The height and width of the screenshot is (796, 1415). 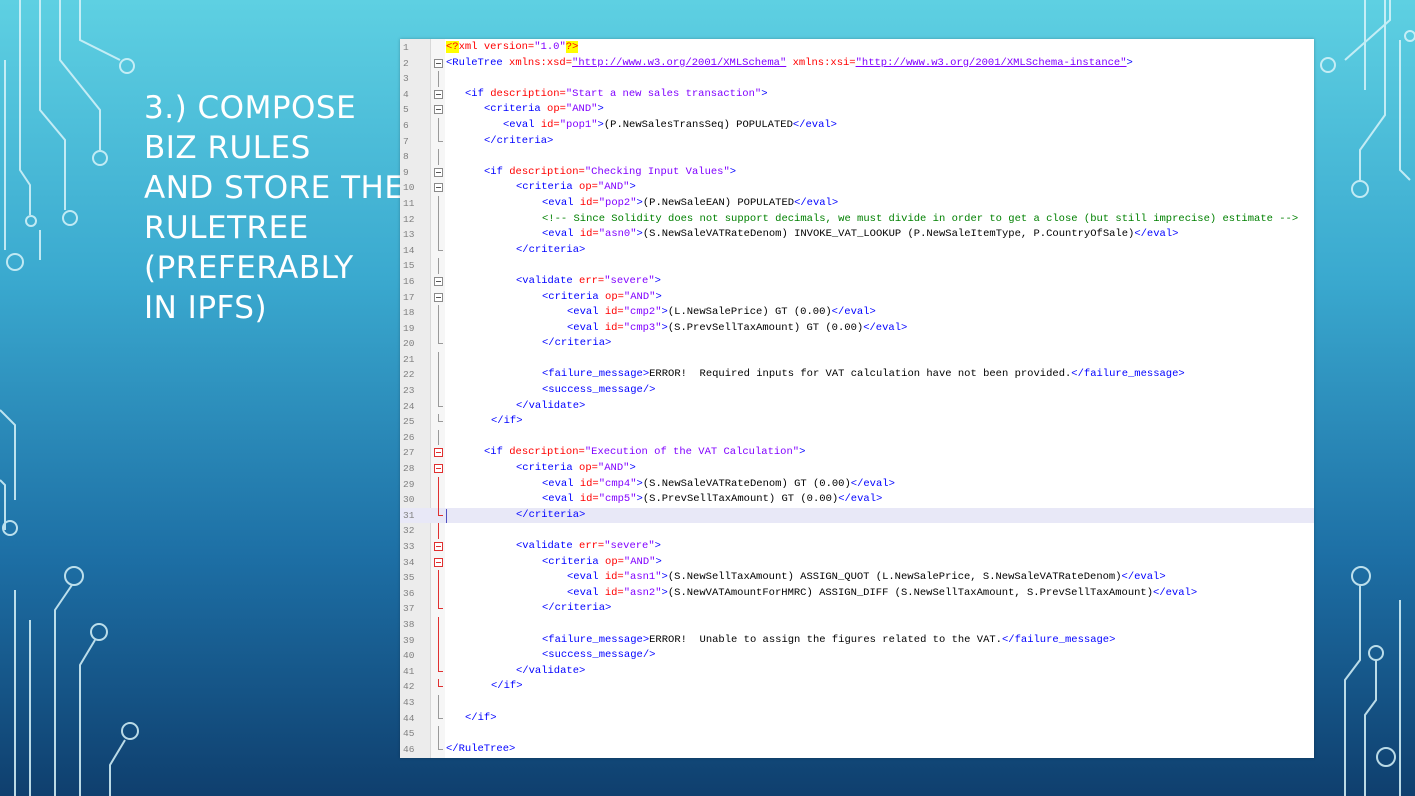 I want to click on code-line: 1 <?xml version="1.0"?>, so click(x=857, y=48).